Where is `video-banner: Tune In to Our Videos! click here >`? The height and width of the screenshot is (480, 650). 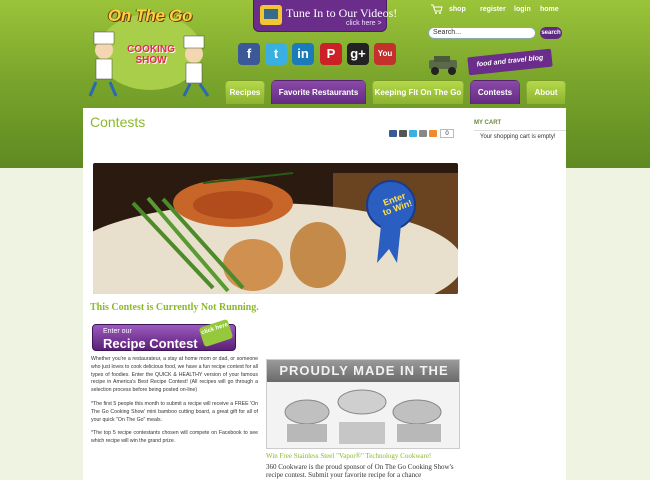
video-banner: Tune In to Our Videos! click here > is located at coordinates (325, 16).